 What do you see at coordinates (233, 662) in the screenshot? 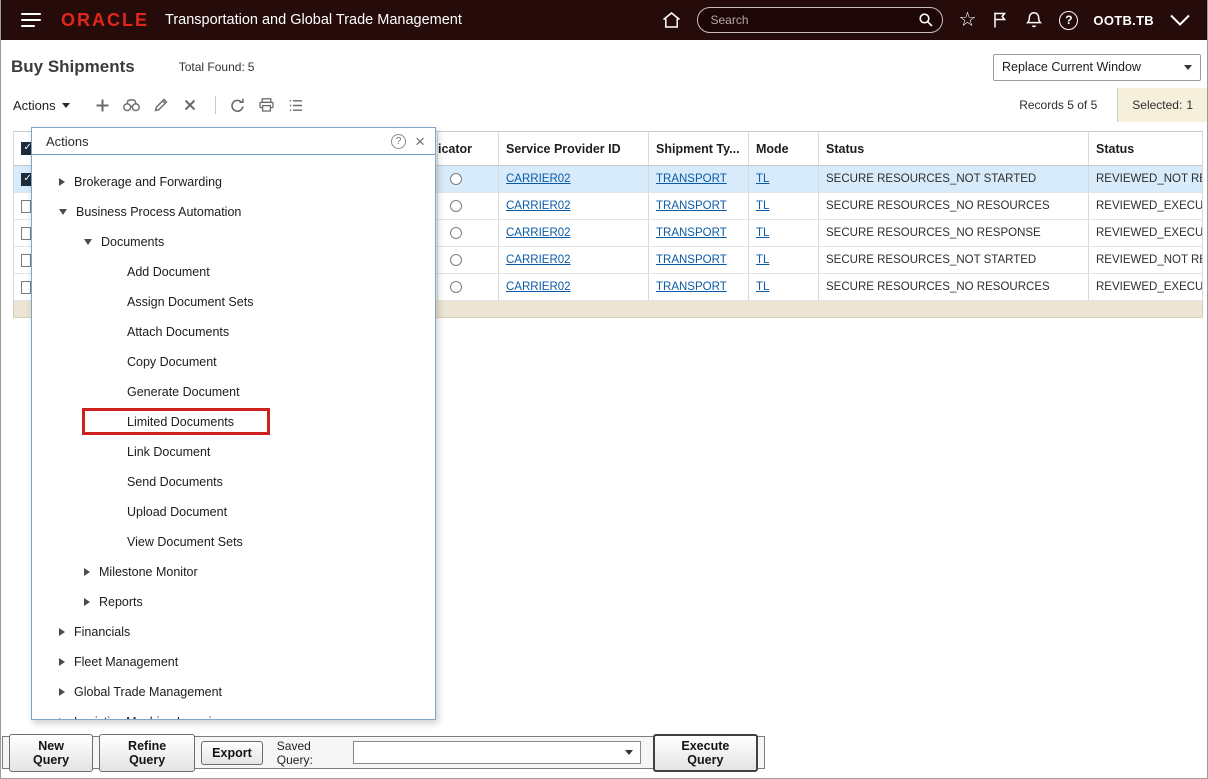
I see `tree-item-fleet-management: Fleet Management` at bounding box center [233, 662].